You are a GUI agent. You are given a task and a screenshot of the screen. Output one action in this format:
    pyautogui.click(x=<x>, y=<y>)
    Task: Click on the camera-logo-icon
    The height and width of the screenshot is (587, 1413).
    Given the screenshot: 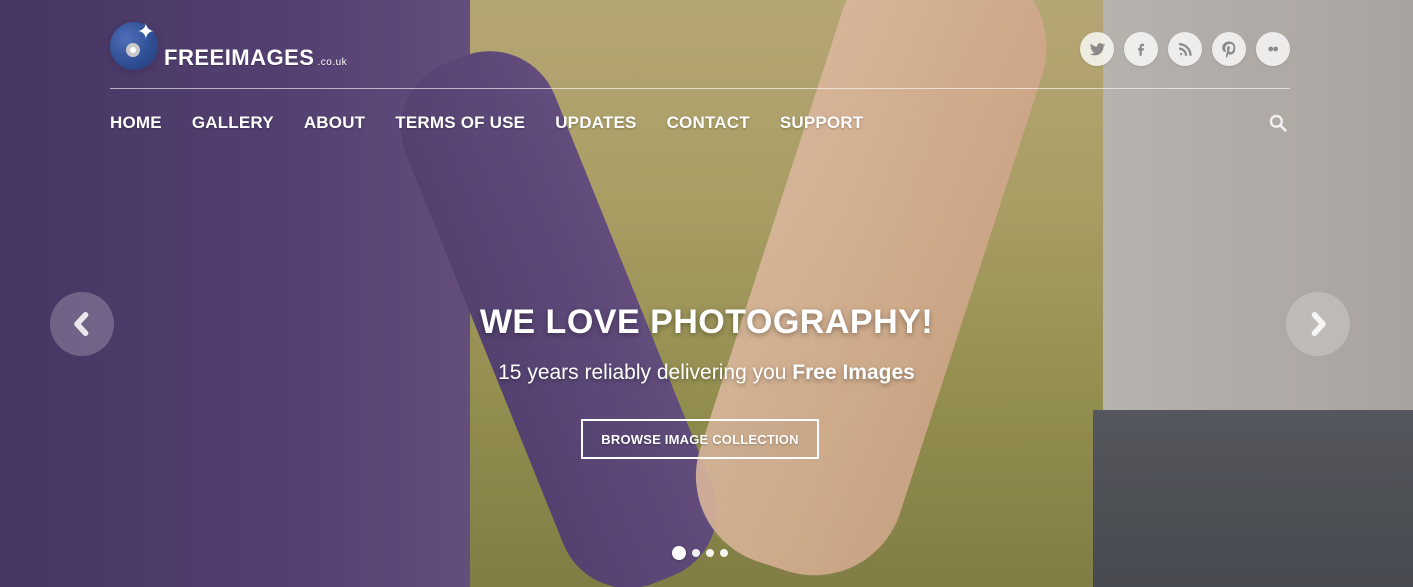 What is the action you would take?
    pyautogui.click(x=134, y=45)
    